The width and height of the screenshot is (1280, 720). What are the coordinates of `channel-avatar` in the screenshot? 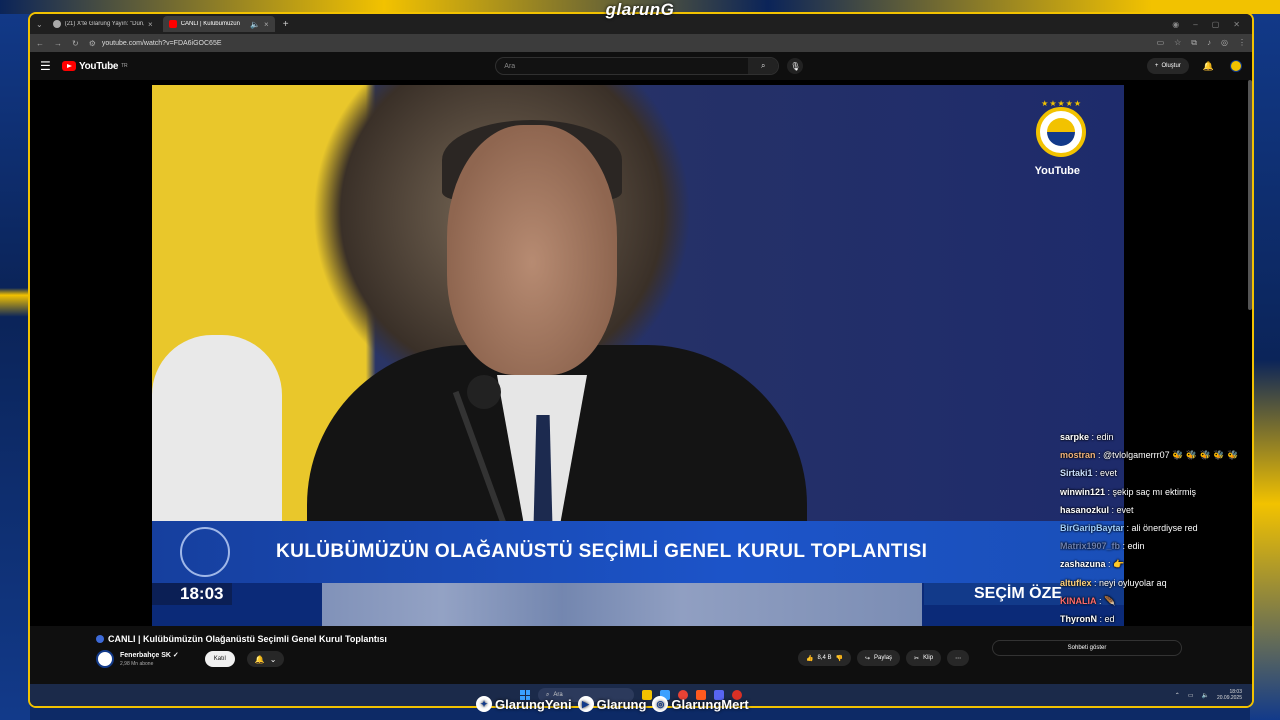 It's located at (105, 659).